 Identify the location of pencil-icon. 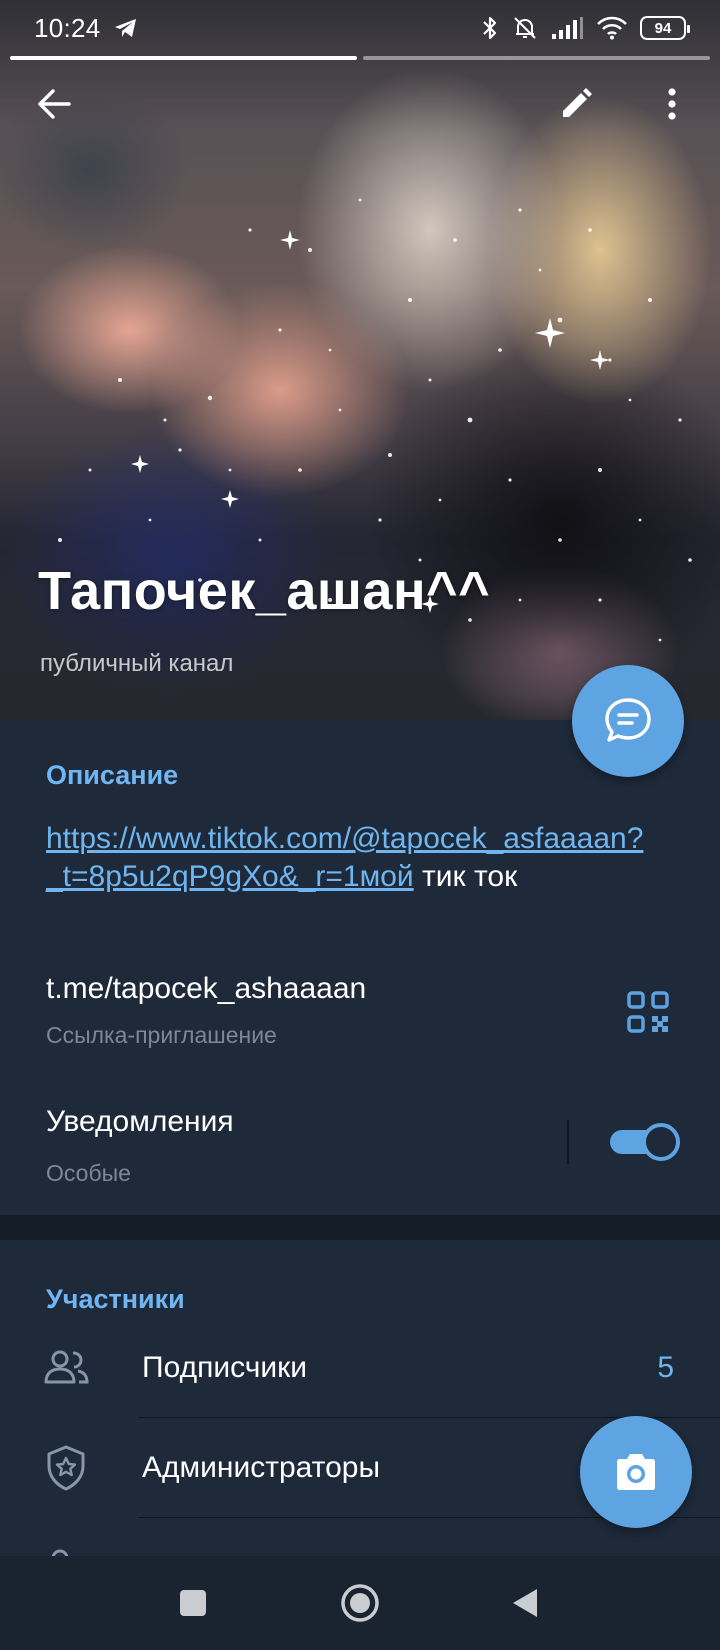
(577, 102).